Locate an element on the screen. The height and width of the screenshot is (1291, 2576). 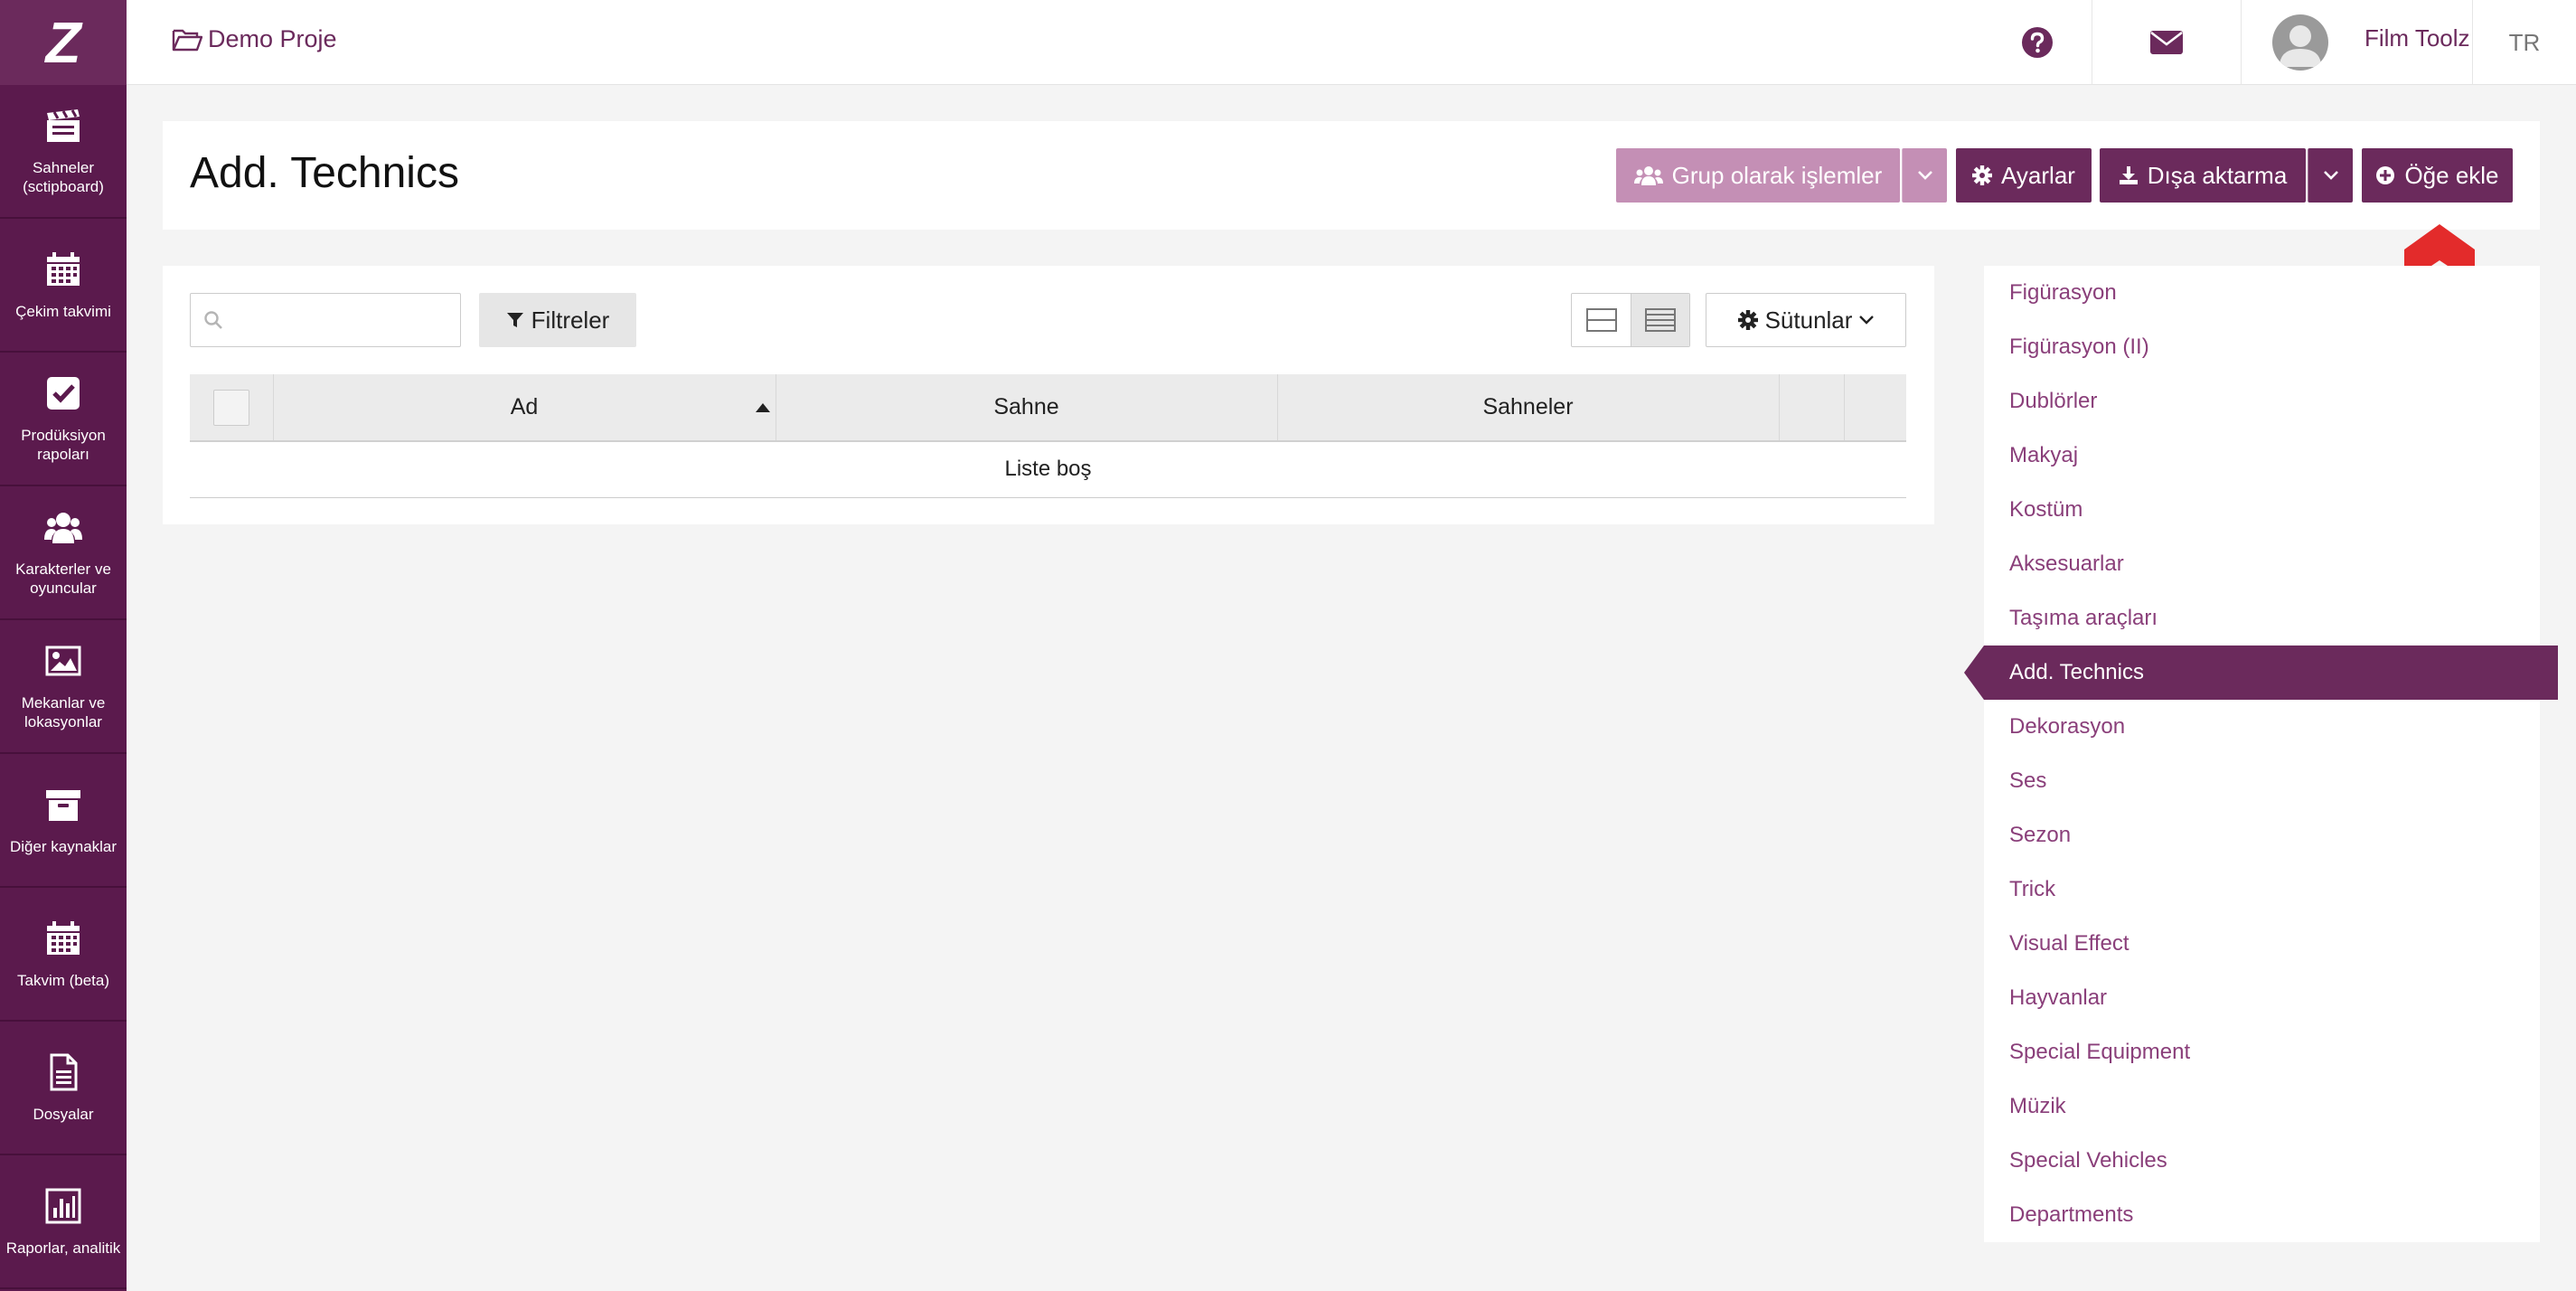
column-header-label: Ad is located at coordinates (524, 406).